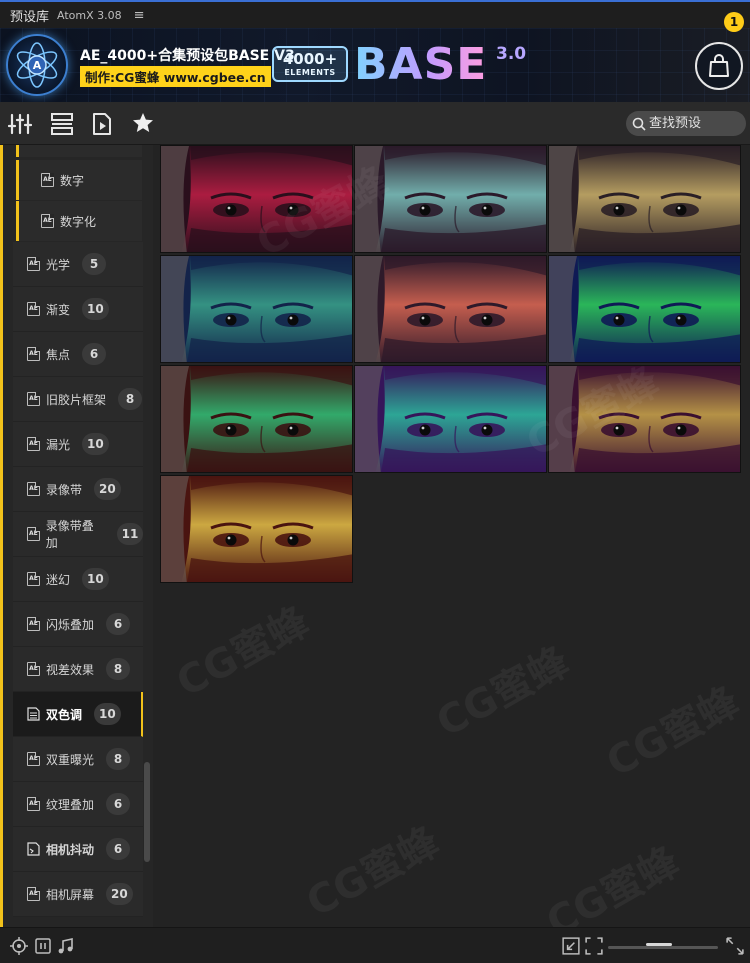  I want to click on base-version: 3.0, so click(511, 54).